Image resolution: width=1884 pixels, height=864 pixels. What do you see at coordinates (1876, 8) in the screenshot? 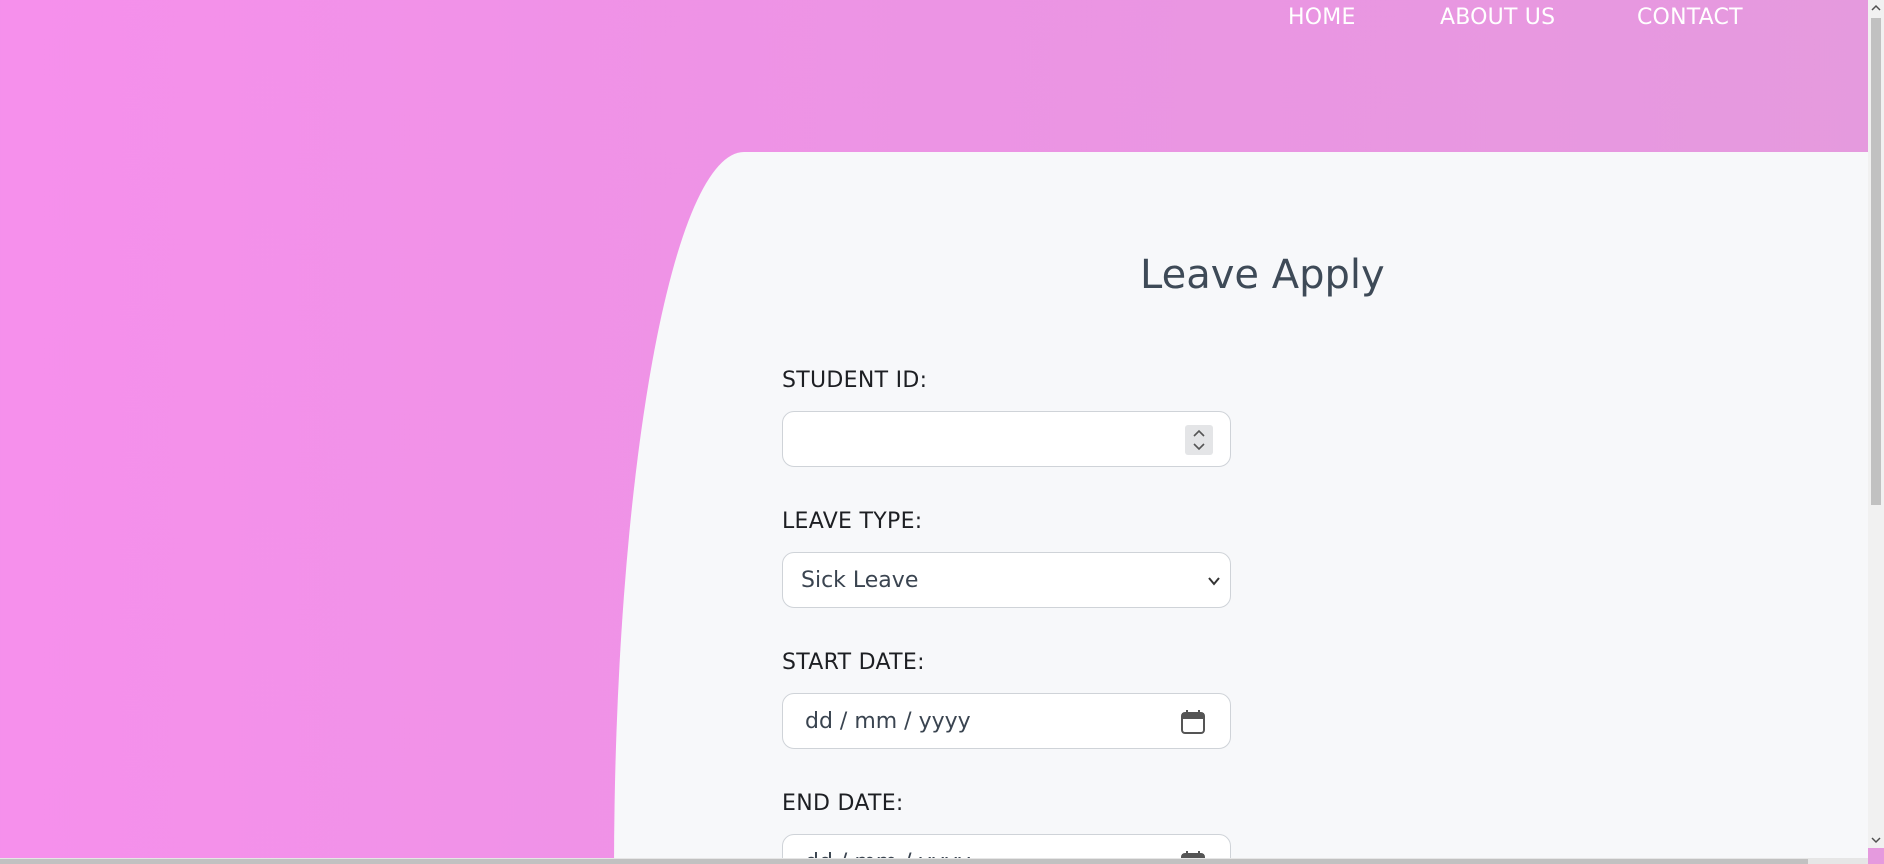
I see `scroll-up-icon` at bounding box center [1876, 8].